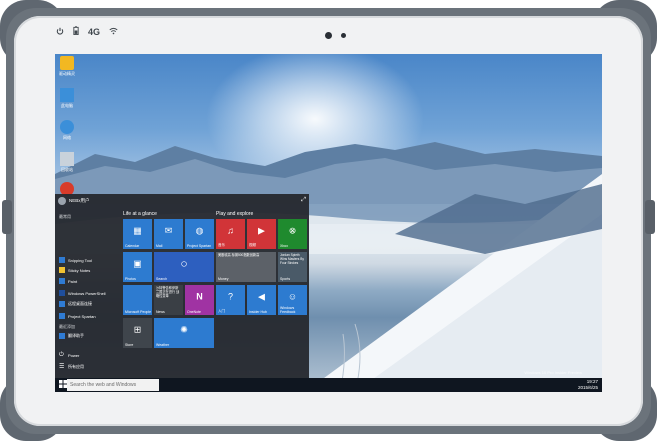 Image resolution: width=657 pixels, height=441 pixels. I want to click on list-icon: ☰, so click(62, 367).